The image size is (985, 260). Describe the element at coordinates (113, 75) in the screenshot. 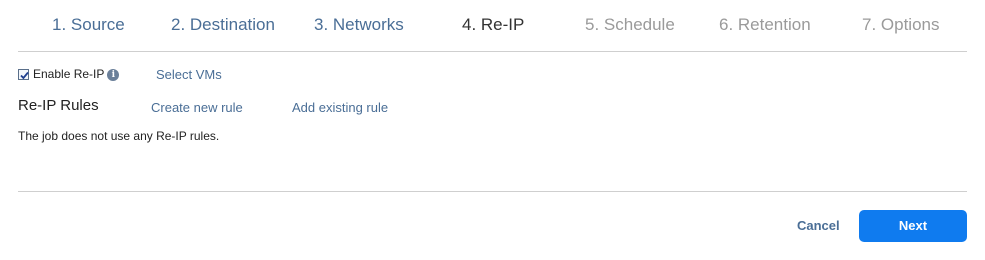

I see `info-icon: i` at that location.